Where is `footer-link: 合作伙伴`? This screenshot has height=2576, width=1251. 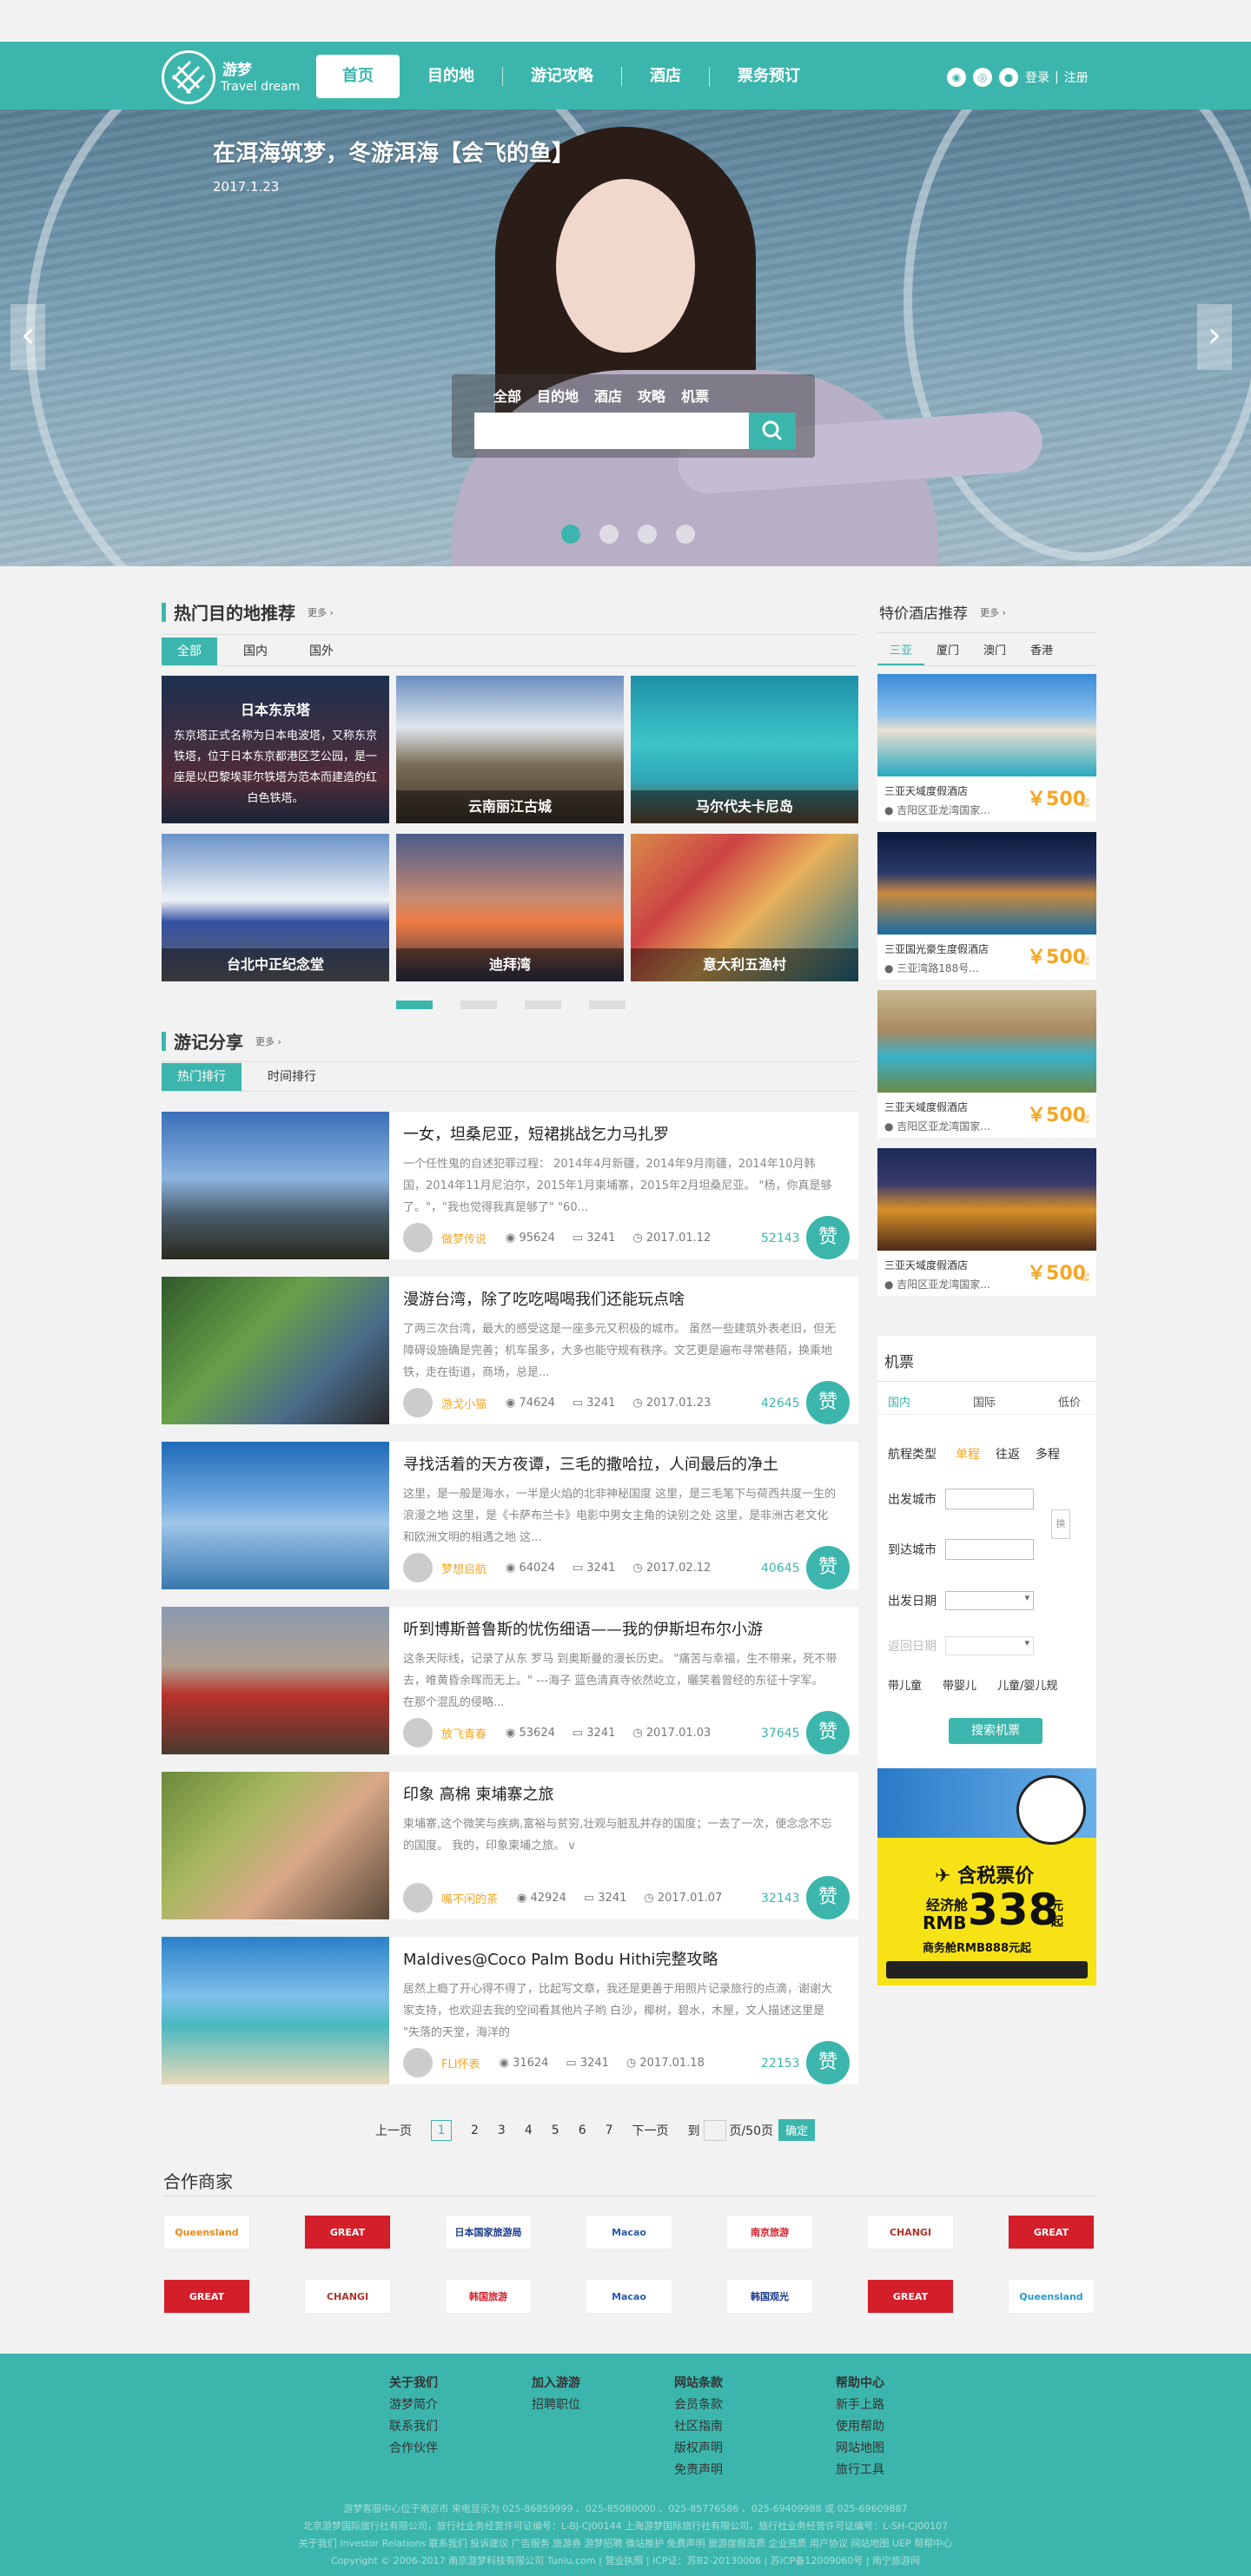
footer-link: 合作伙伴 is located at coordinates (413, 2449).